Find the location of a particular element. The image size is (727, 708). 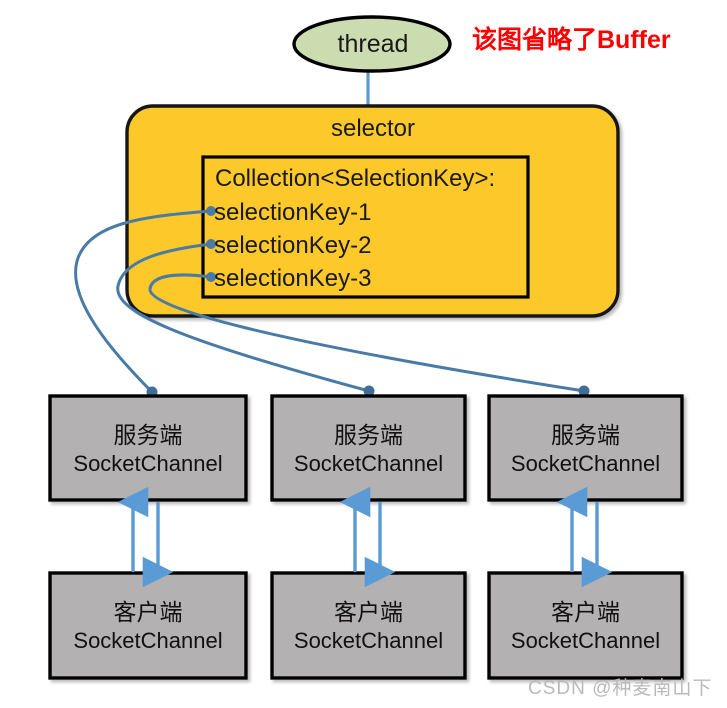

connector-dot-key1 is located at coordinates (211, 211).